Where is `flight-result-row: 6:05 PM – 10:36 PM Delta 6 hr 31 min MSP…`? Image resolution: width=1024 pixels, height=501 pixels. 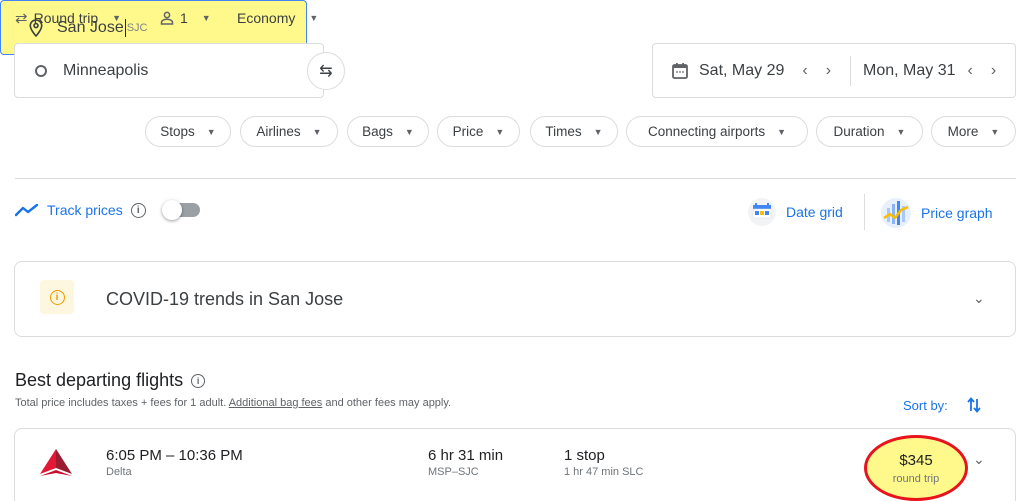
flight-result-row: 6:05 PM – 10:36 PM Delta 6 hr 31 min MSP… is located at coordinates (515, 464).